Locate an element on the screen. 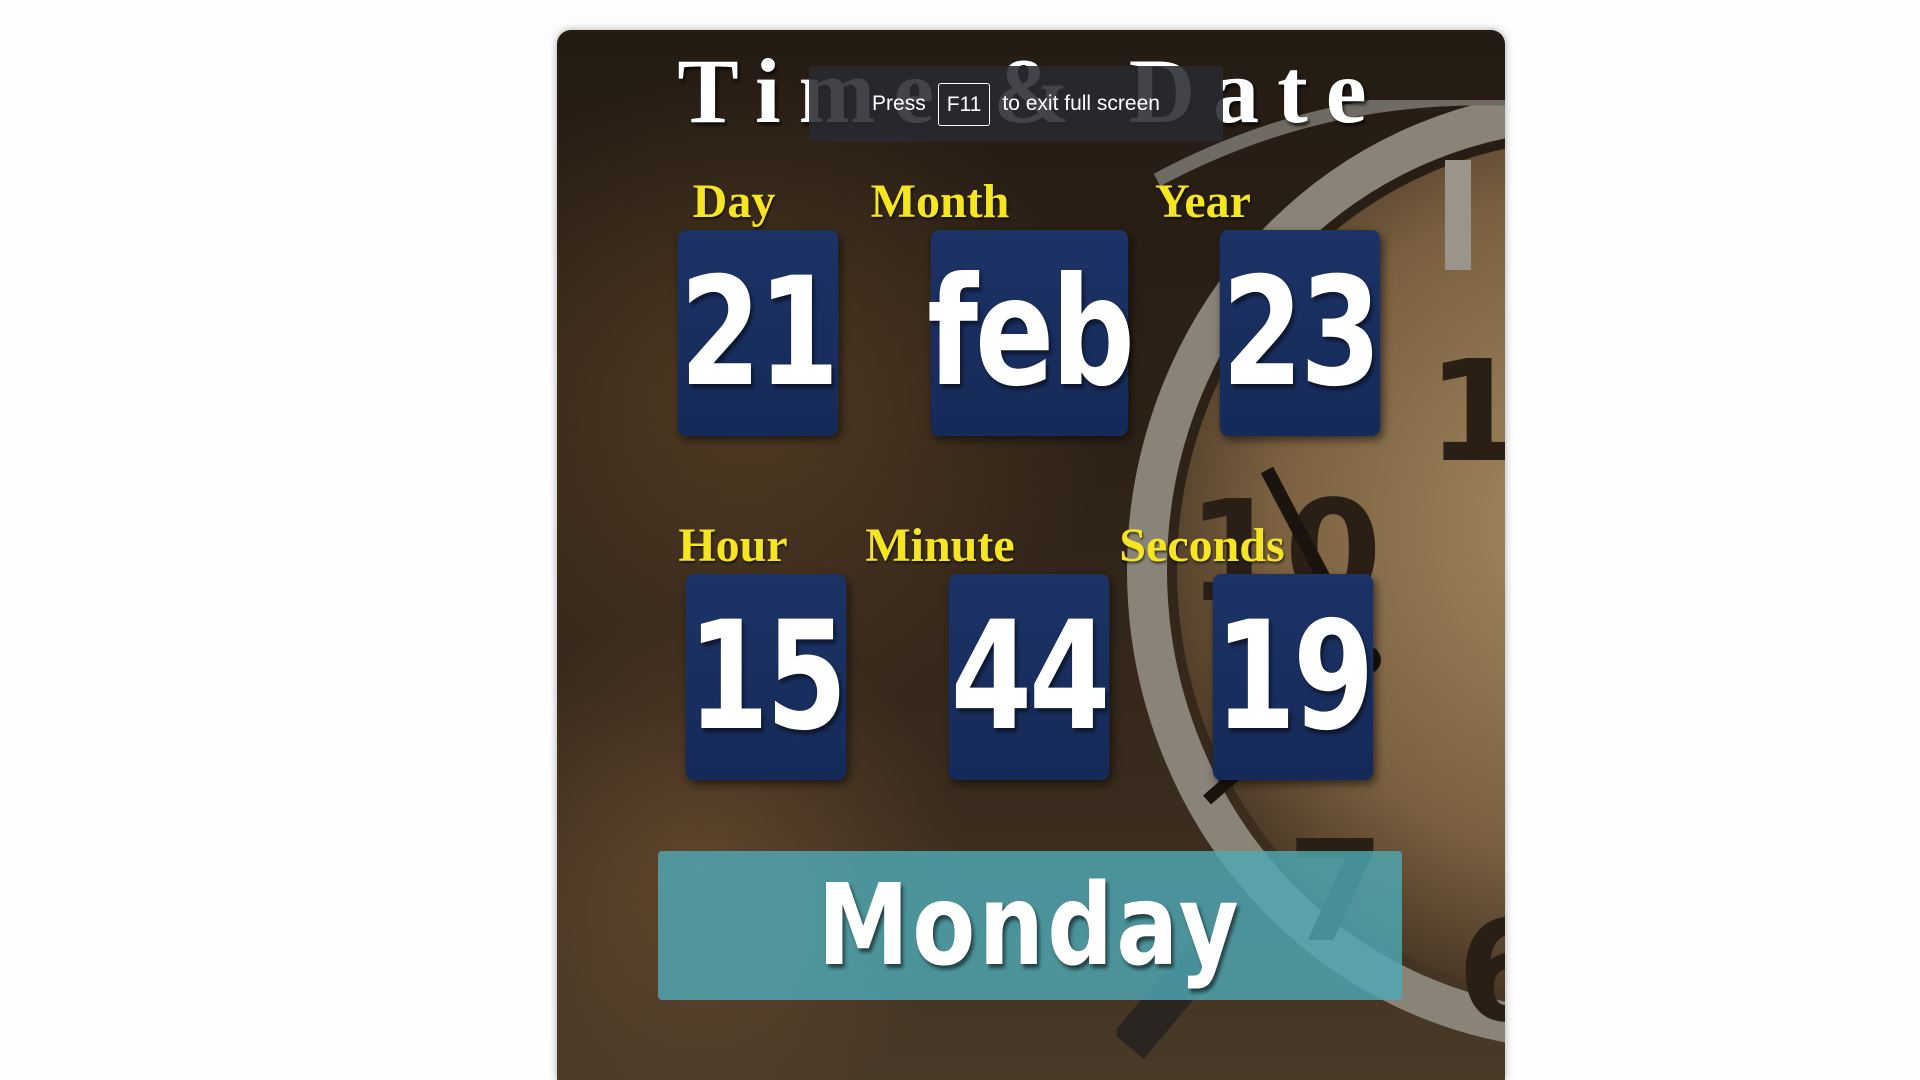 This screenshot has height=1080, width=1920. day-label: Day is located at coordinates (734, 201).